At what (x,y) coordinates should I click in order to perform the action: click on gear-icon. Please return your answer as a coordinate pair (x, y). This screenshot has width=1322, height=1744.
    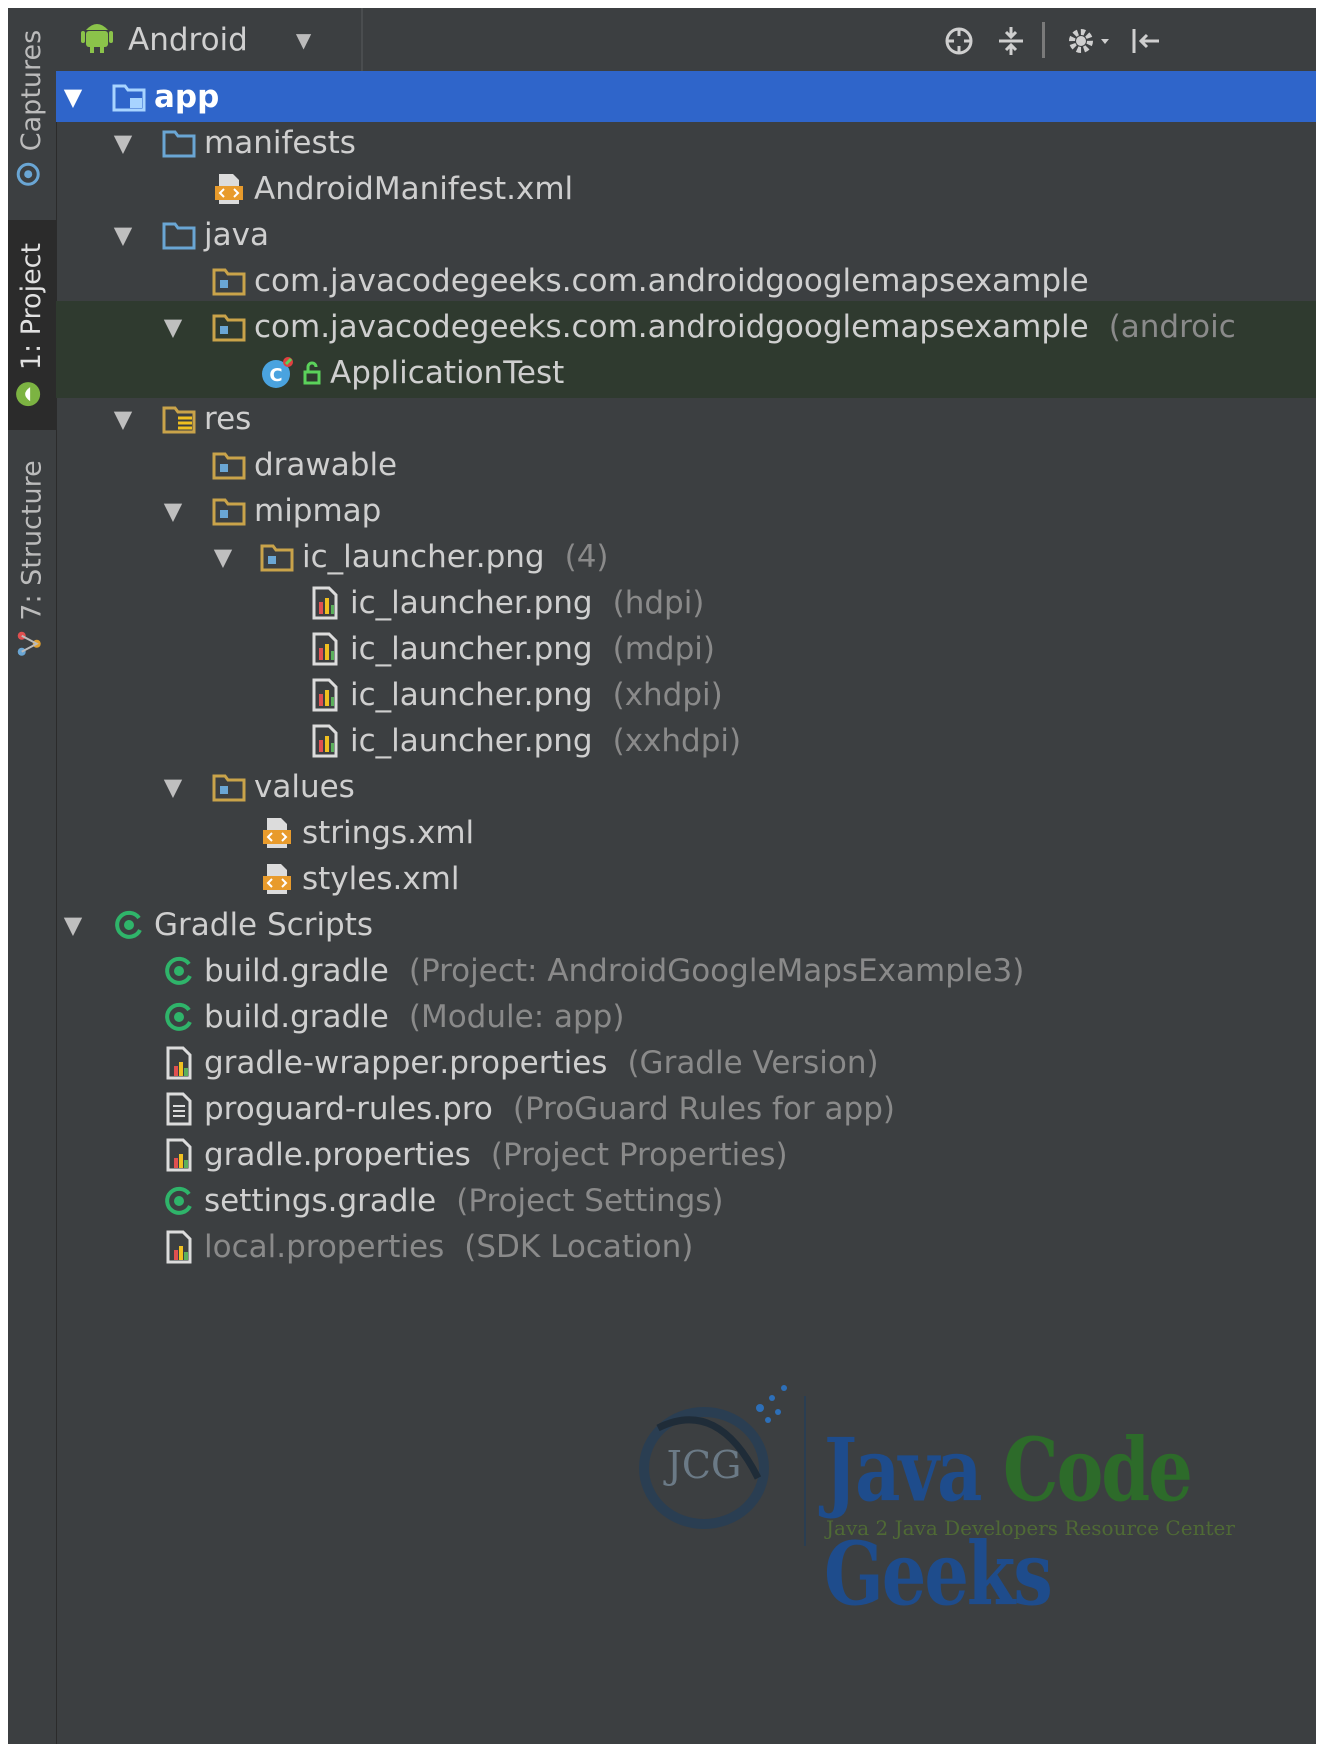
    Looking at the image, I should click on (1089, 41).